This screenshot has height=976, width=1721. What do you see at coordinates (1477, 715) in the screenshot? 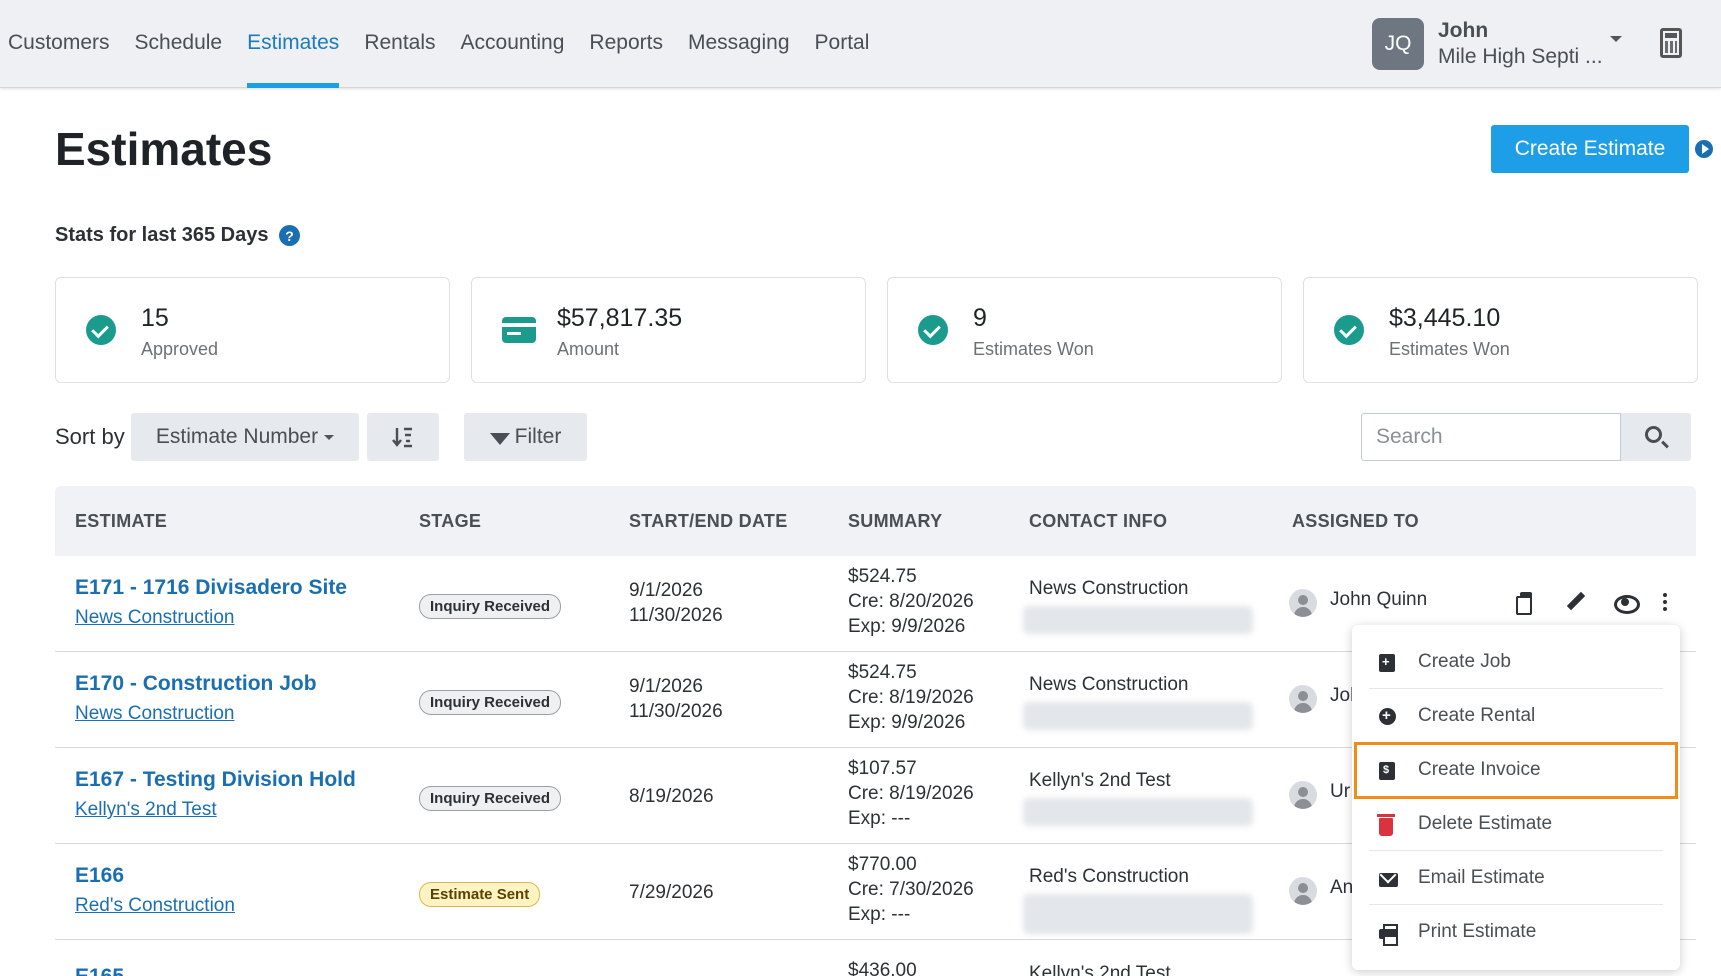
I see `menu-item-label: Create Rental` at bounding box center [1477, 715].